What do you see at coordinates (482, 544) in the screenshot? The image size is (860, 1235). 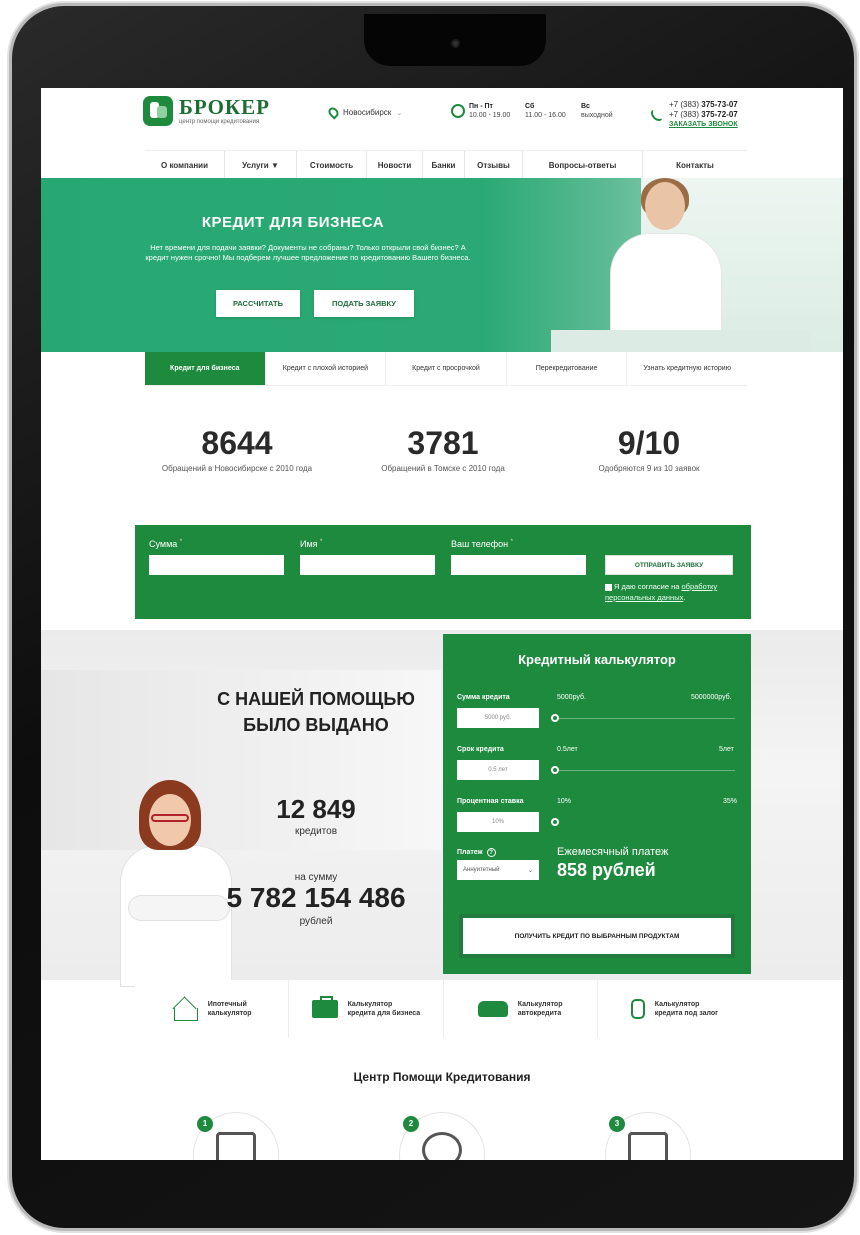 I see `phone-label: Ваш телефон *` at bounding box center [482, 544].